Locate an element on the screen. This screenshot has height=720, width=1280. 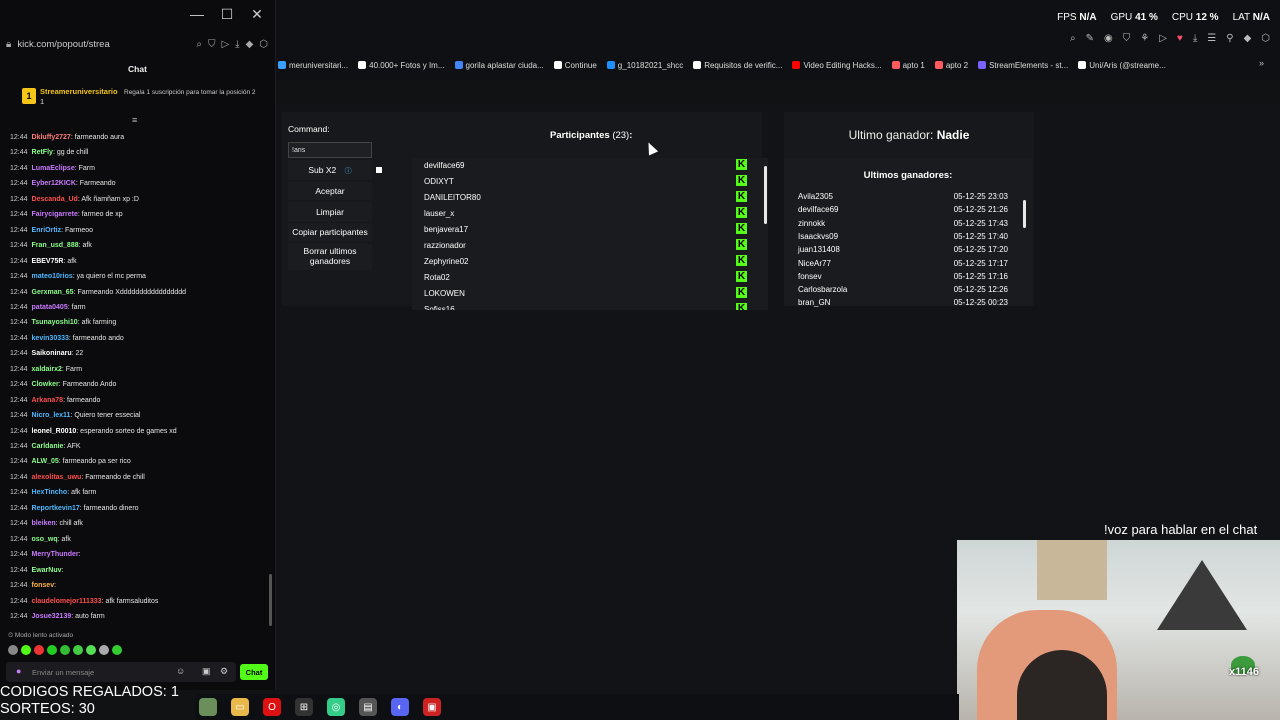
message-username: Gerxman_65 is located at coordinates (53, 292).